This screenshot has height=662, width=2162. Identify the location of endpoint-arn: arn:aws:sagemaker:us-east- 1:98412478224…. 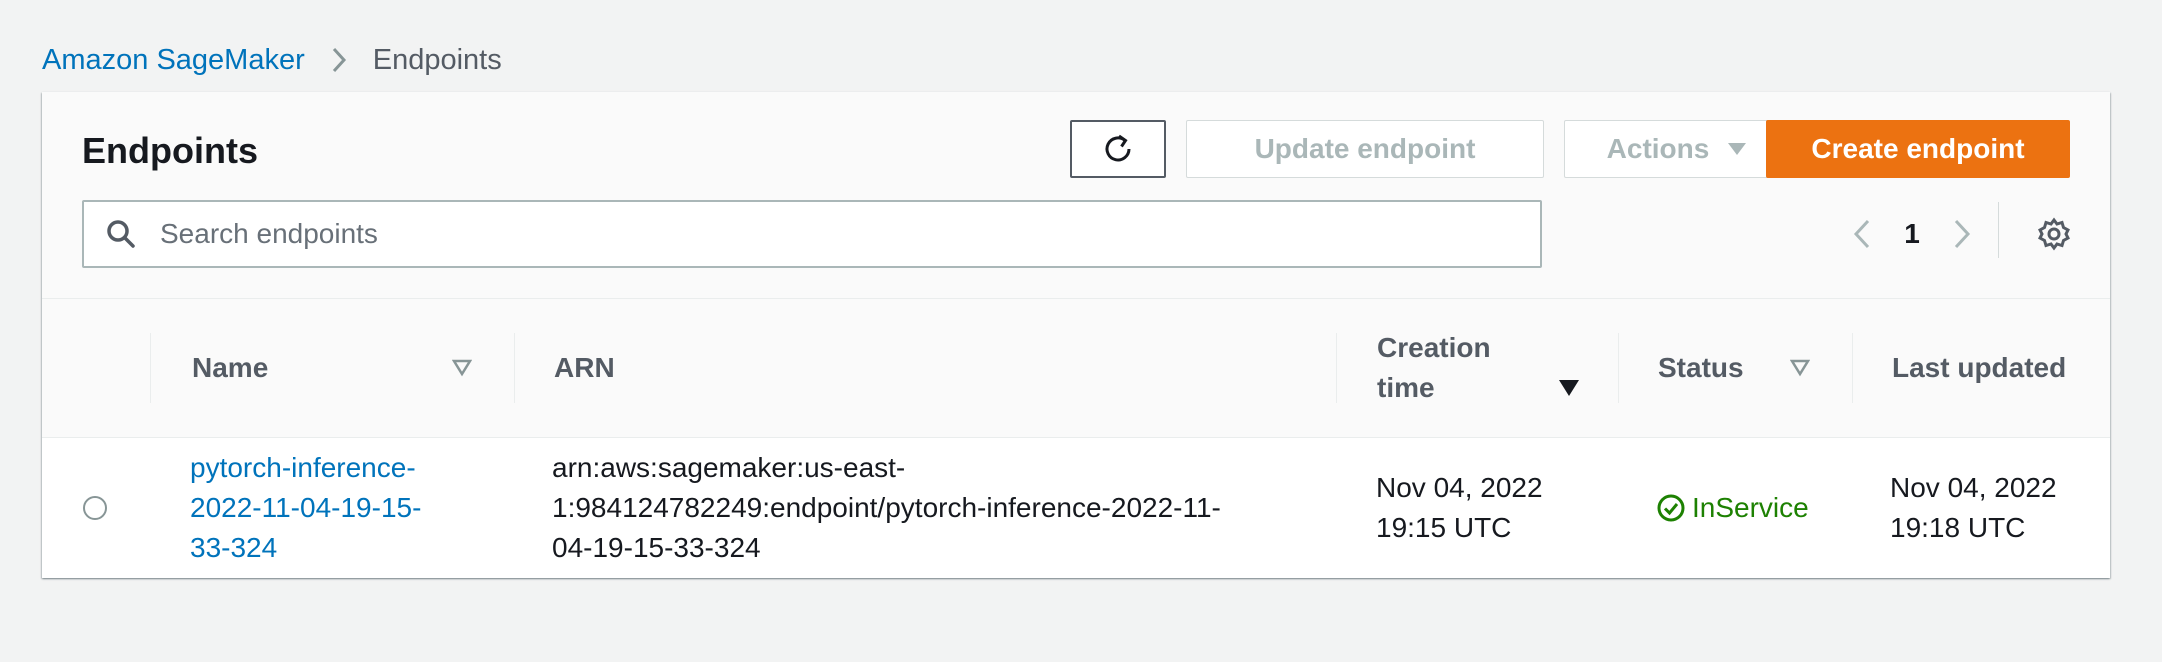
(886, 508).